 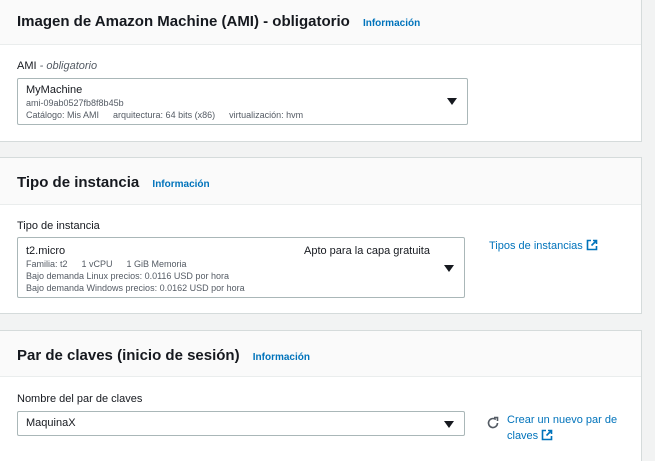 I want to click on instance-types-link-text: Tipos de instancias, so click(x=536, y=246).